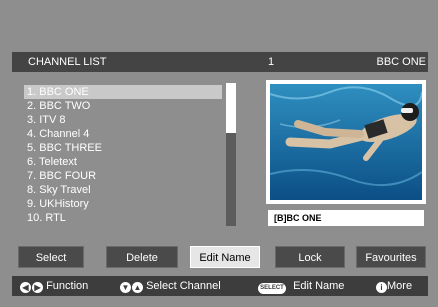 This screenshot has width=438, height=307. What do you see at coordinates (183, 286) in the screenshot?
I see `help-select-channel-label: Select Channel` at bounding box center [183, 286].